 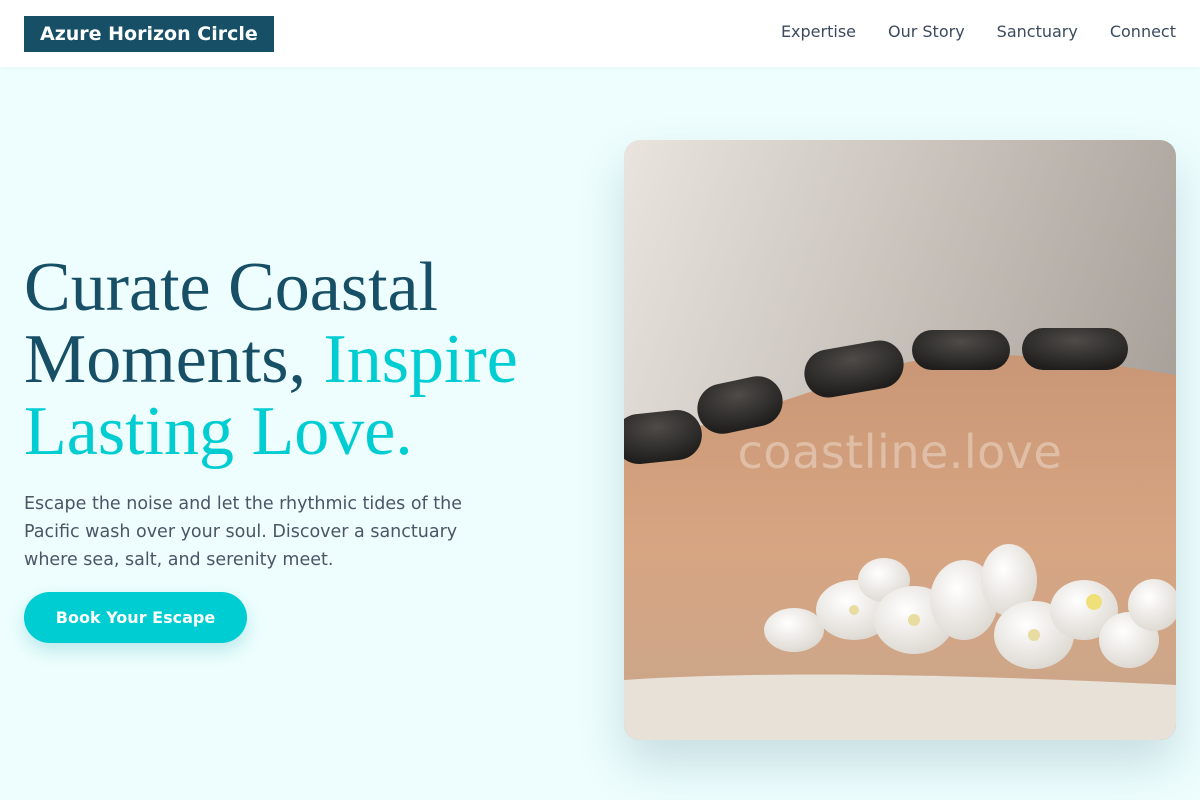 What do you see at coordinates (978, 32) in the screenshot?
I see `main-nav: Expertise Our Story Sanctuary Connect` at bounding box center [978, 32].